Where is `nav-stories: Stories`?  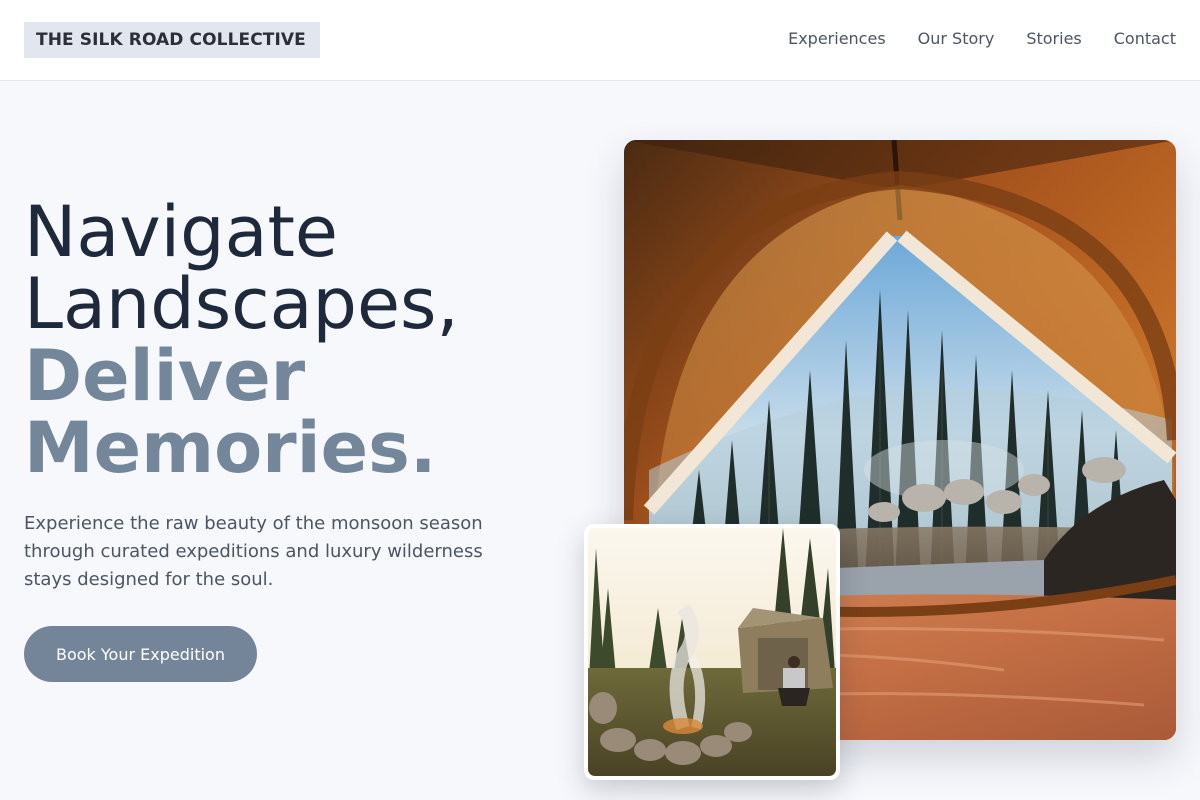 nav-stories: Stories is located at coordinates (1053, 39).